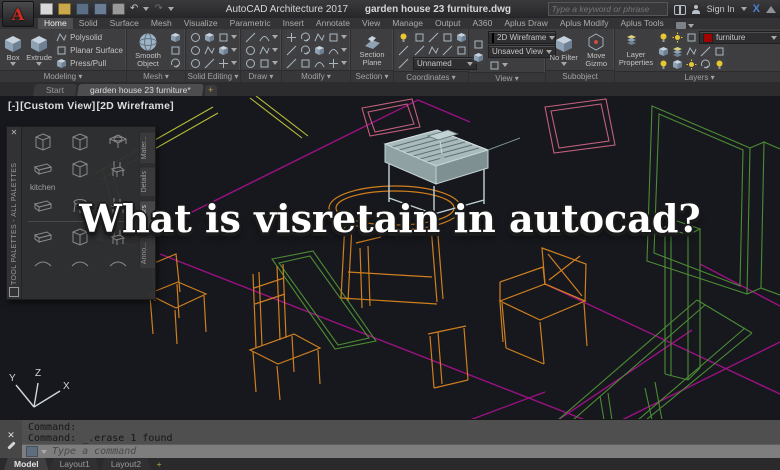 This screenshot has height=470, width=780. I want to click on palette-properties-icon, so click(14, 292).